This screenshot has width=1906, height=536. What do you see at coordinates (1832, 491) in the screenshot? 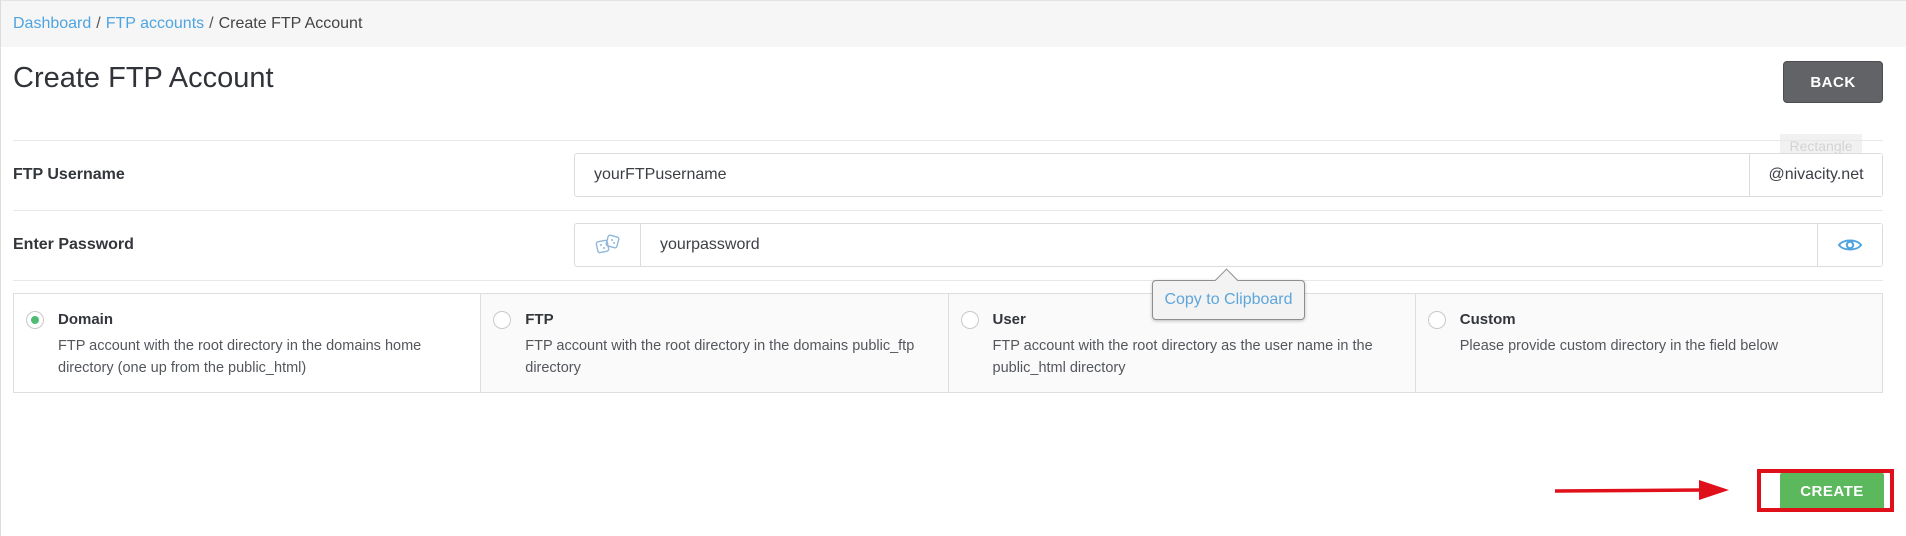
I see `create-button: CREATE` at bounding box center [1832, 491].